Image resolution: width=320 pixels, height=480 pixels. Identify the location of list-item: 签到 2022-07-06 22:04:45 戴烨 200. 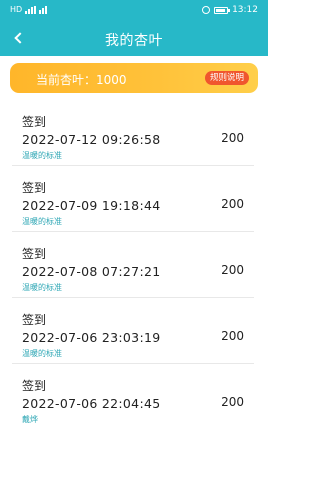
(133, 397).